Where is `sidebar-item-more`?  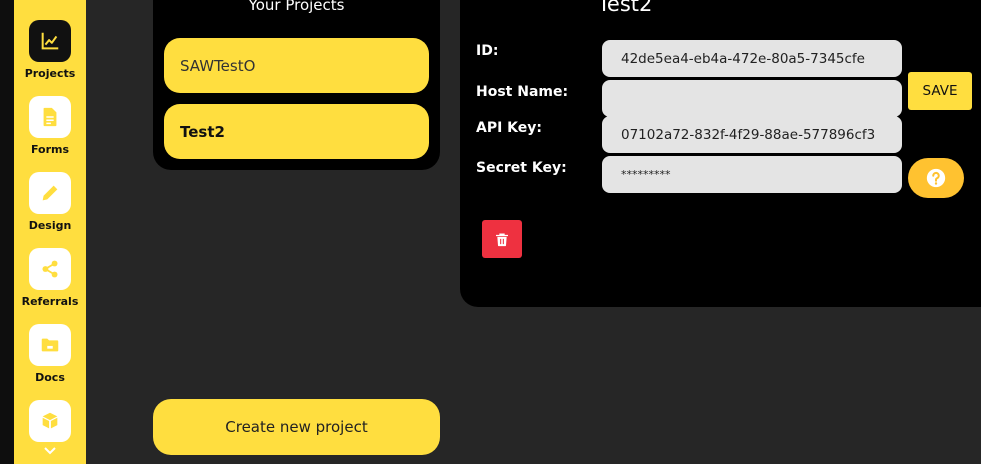
sidebar-item-more is located at coordinates (50, 421).